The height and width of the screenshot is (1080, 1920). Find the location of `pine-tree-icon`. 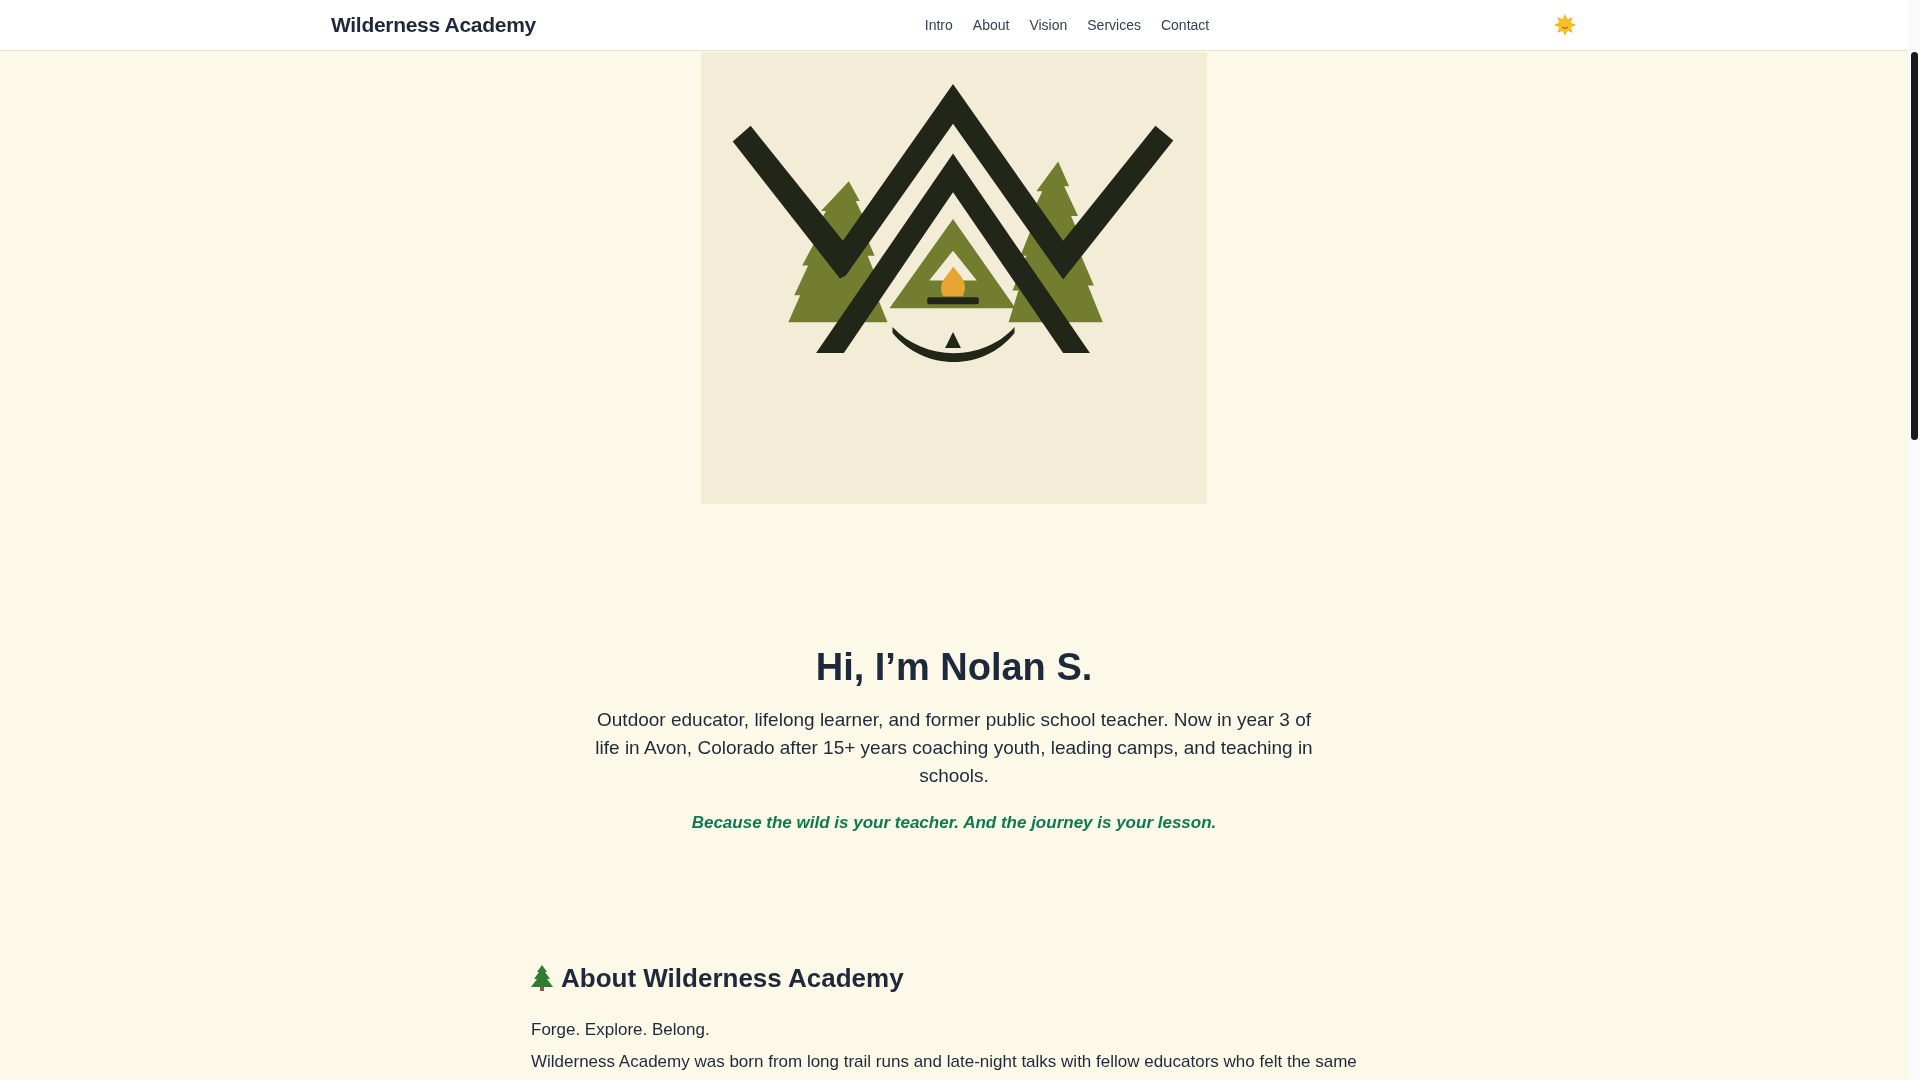

pine-tree-icon is located at coordinates (542, 978).